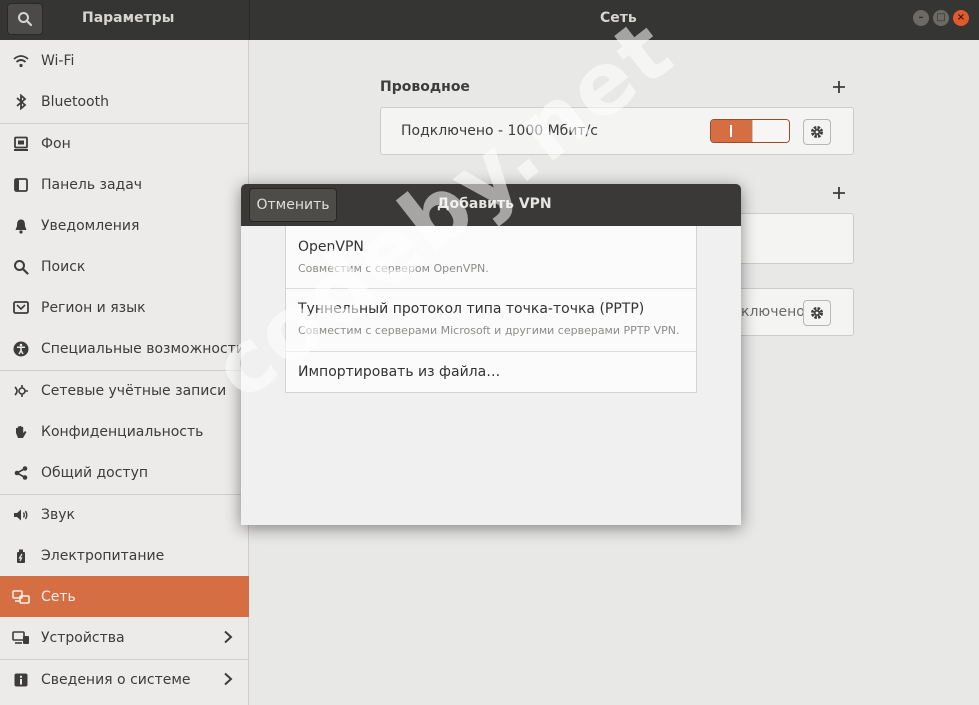  I want to click on info-icon, so click(21, 680).